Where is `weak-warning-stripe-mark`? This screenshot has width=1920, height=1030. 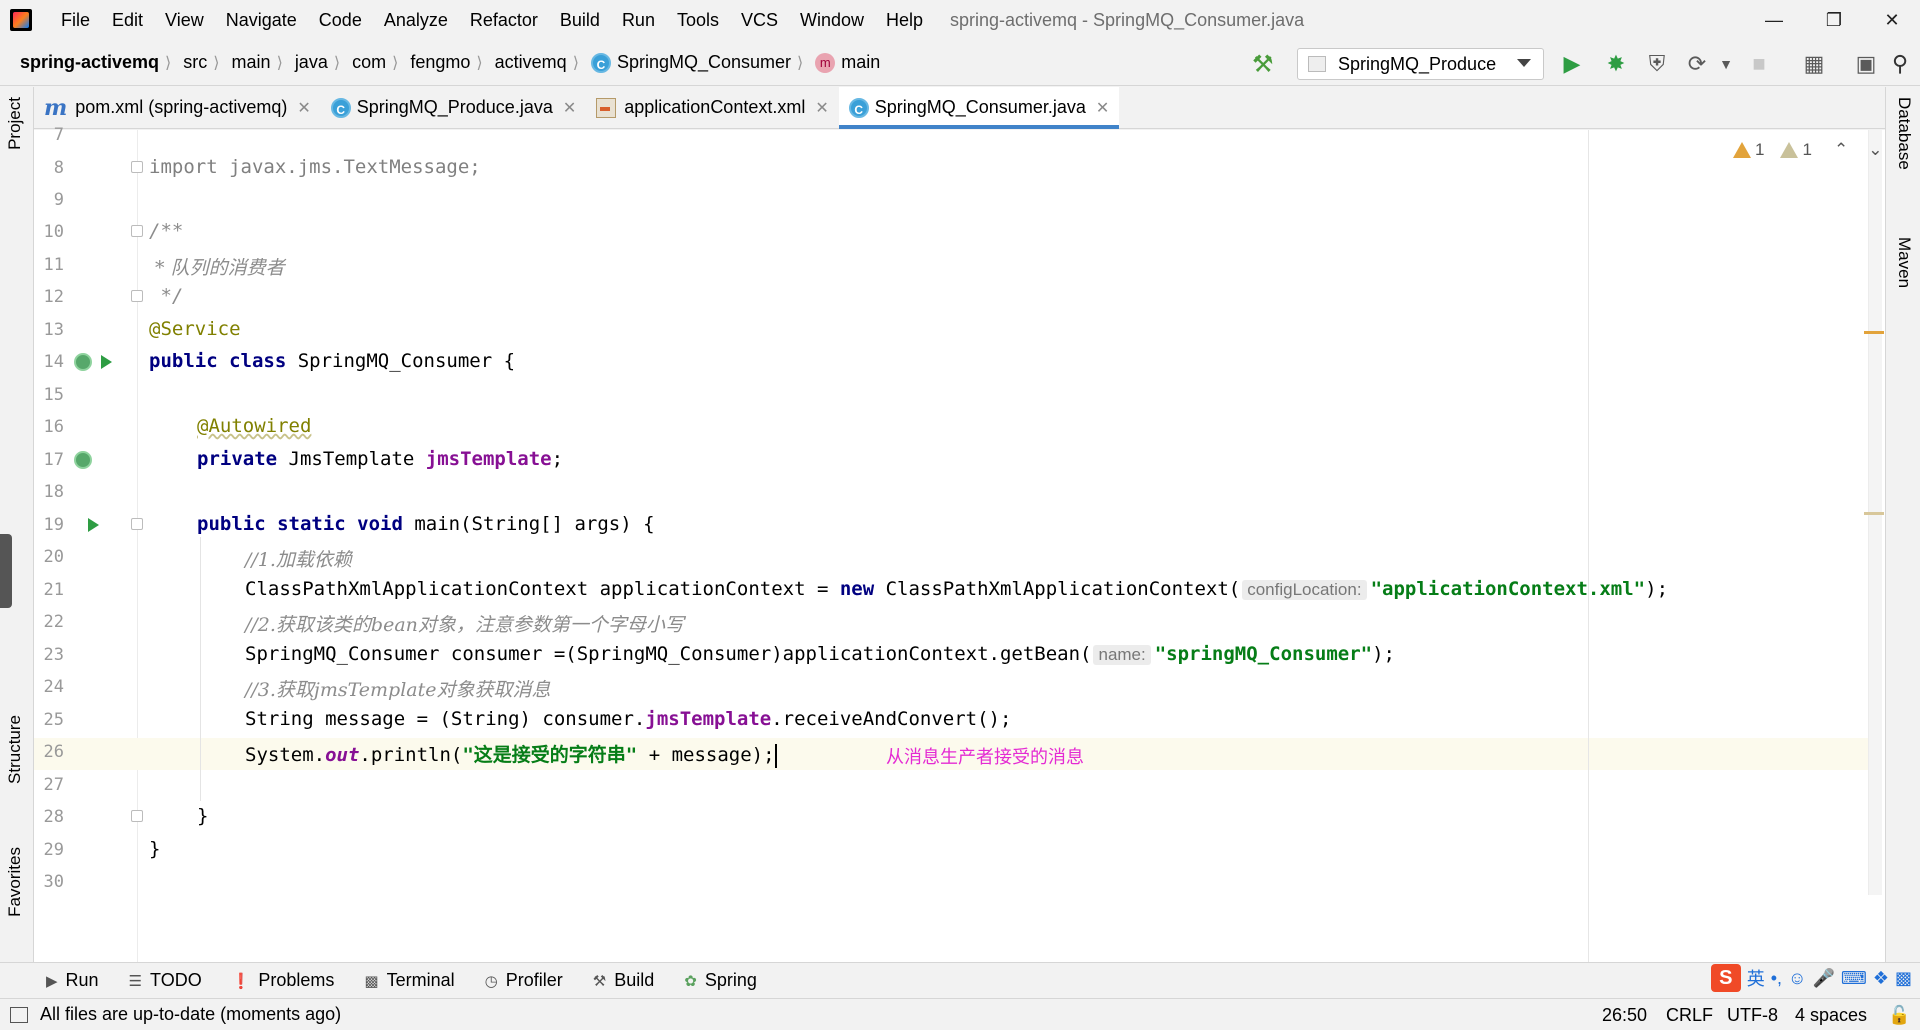 weak-warning-stripe-mark is located at coordinates (1874, 513).